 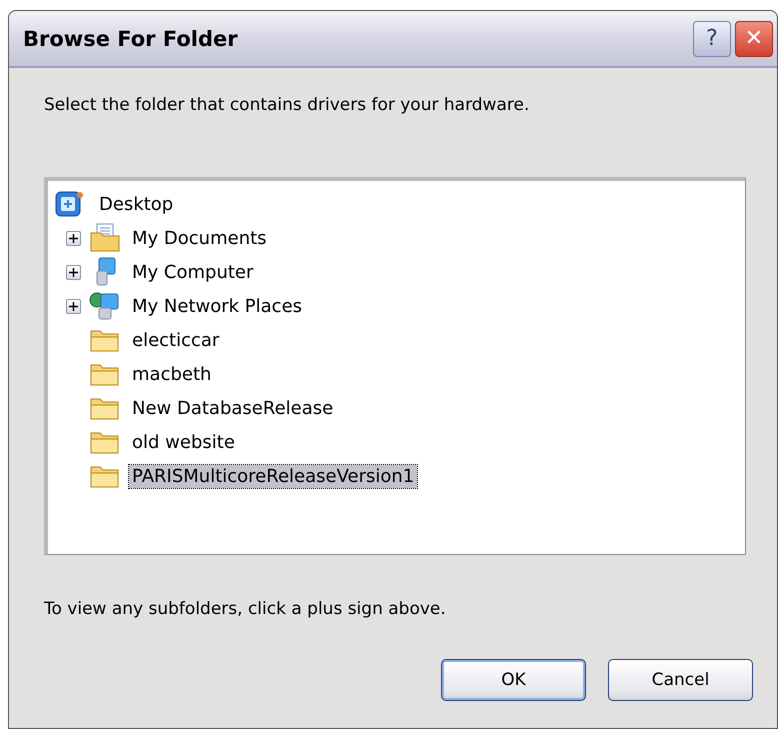 What do you see at coordinates (273, 476) in the screenshot?
I see `tree-item: PARISMulticoreReleaseVersion1` at bounding box center [273, 476].